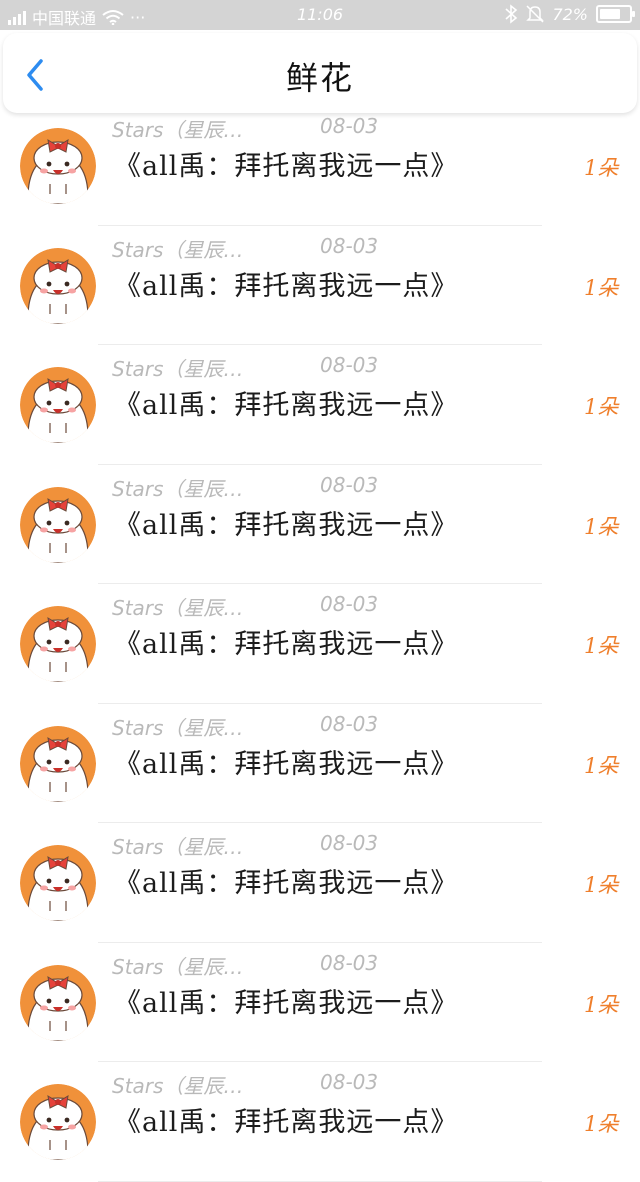  Describe the element at coordinates (511, 14) in the screenshot. I see `bluetooth-icon` at that location.